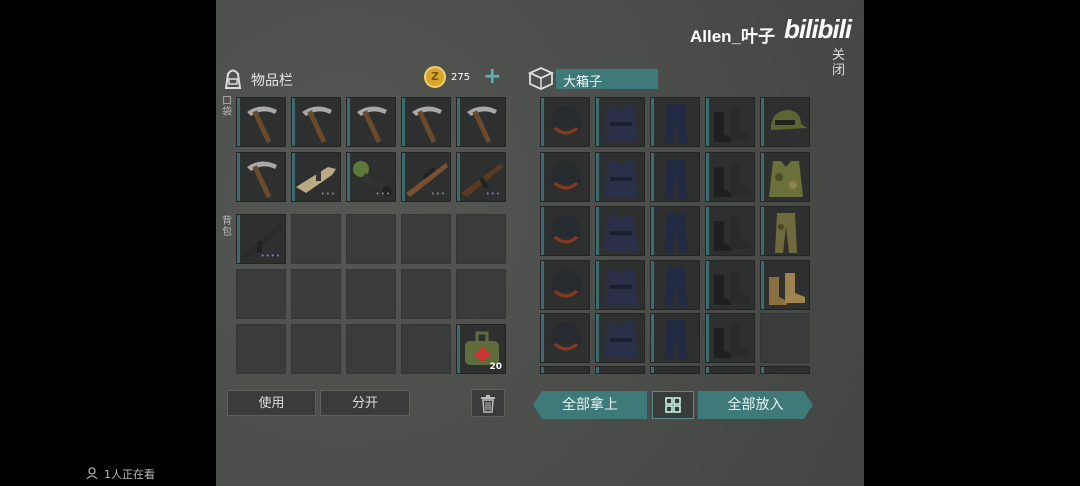 The image size is (1080, 486). Describe the element at coordinates (733, 36) in the screenshot. I see `uploader-name: Allen_叶子` at that location.